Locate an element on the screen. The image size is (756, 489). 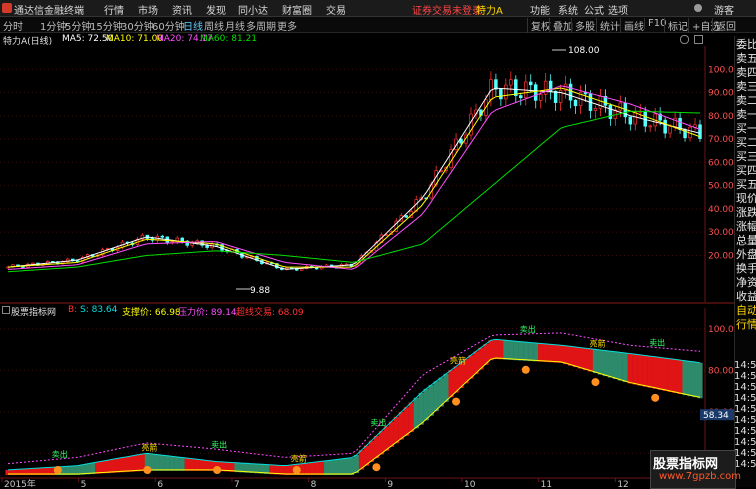
period-multi: 多周期 is located at coordinates (261, 25).